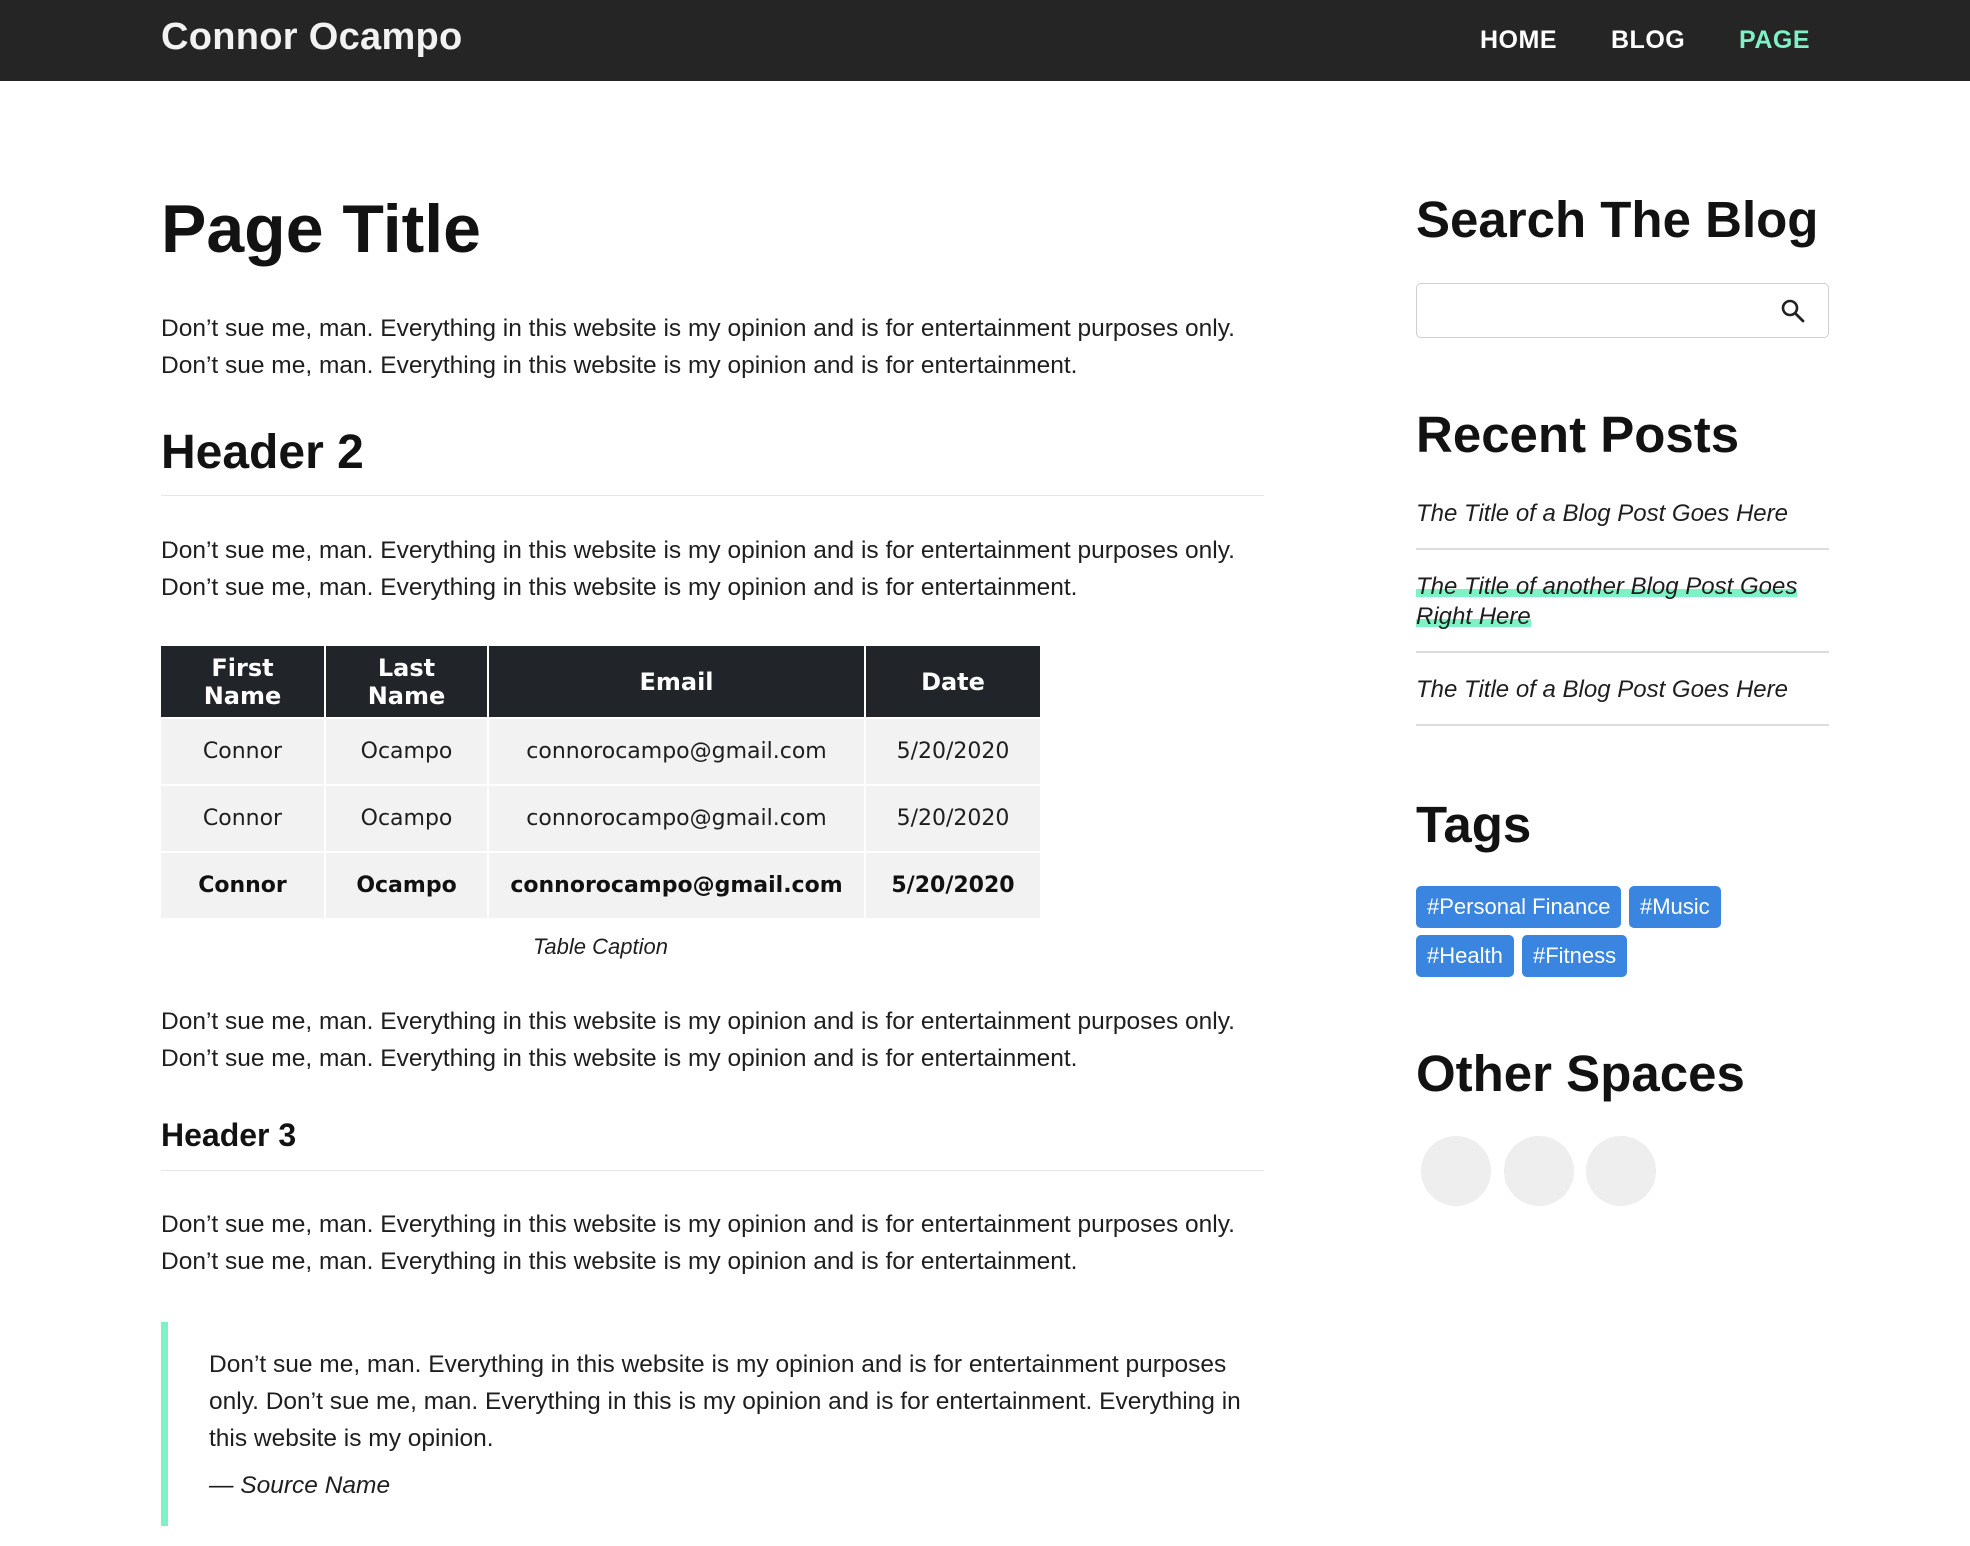 The width and height of the screenshot is (1970, 1546). I want to click on other-spaces-heading: Other Spaces, so click(1580, 1073).